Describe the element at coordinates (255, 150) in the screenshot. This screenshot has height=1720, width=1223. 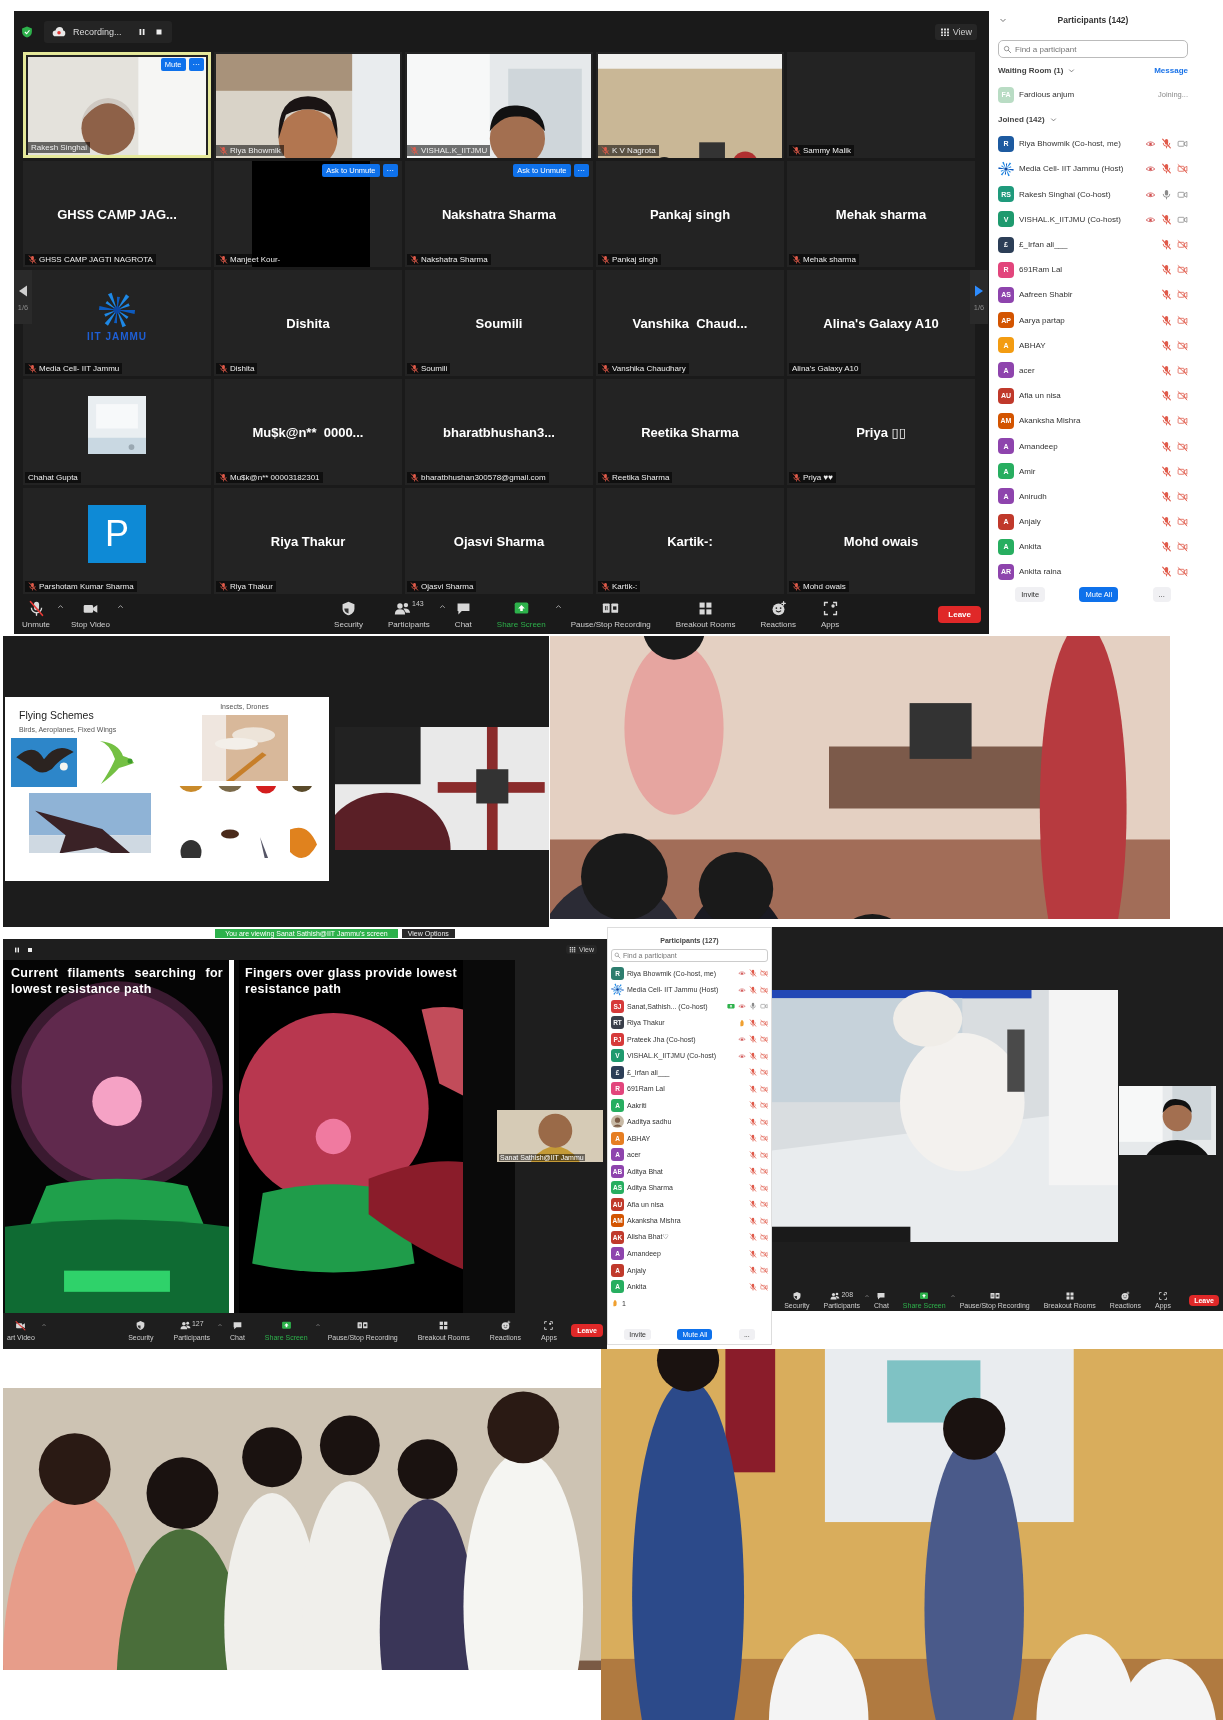
I see `name-label: Riya Bhowmik` at that location.